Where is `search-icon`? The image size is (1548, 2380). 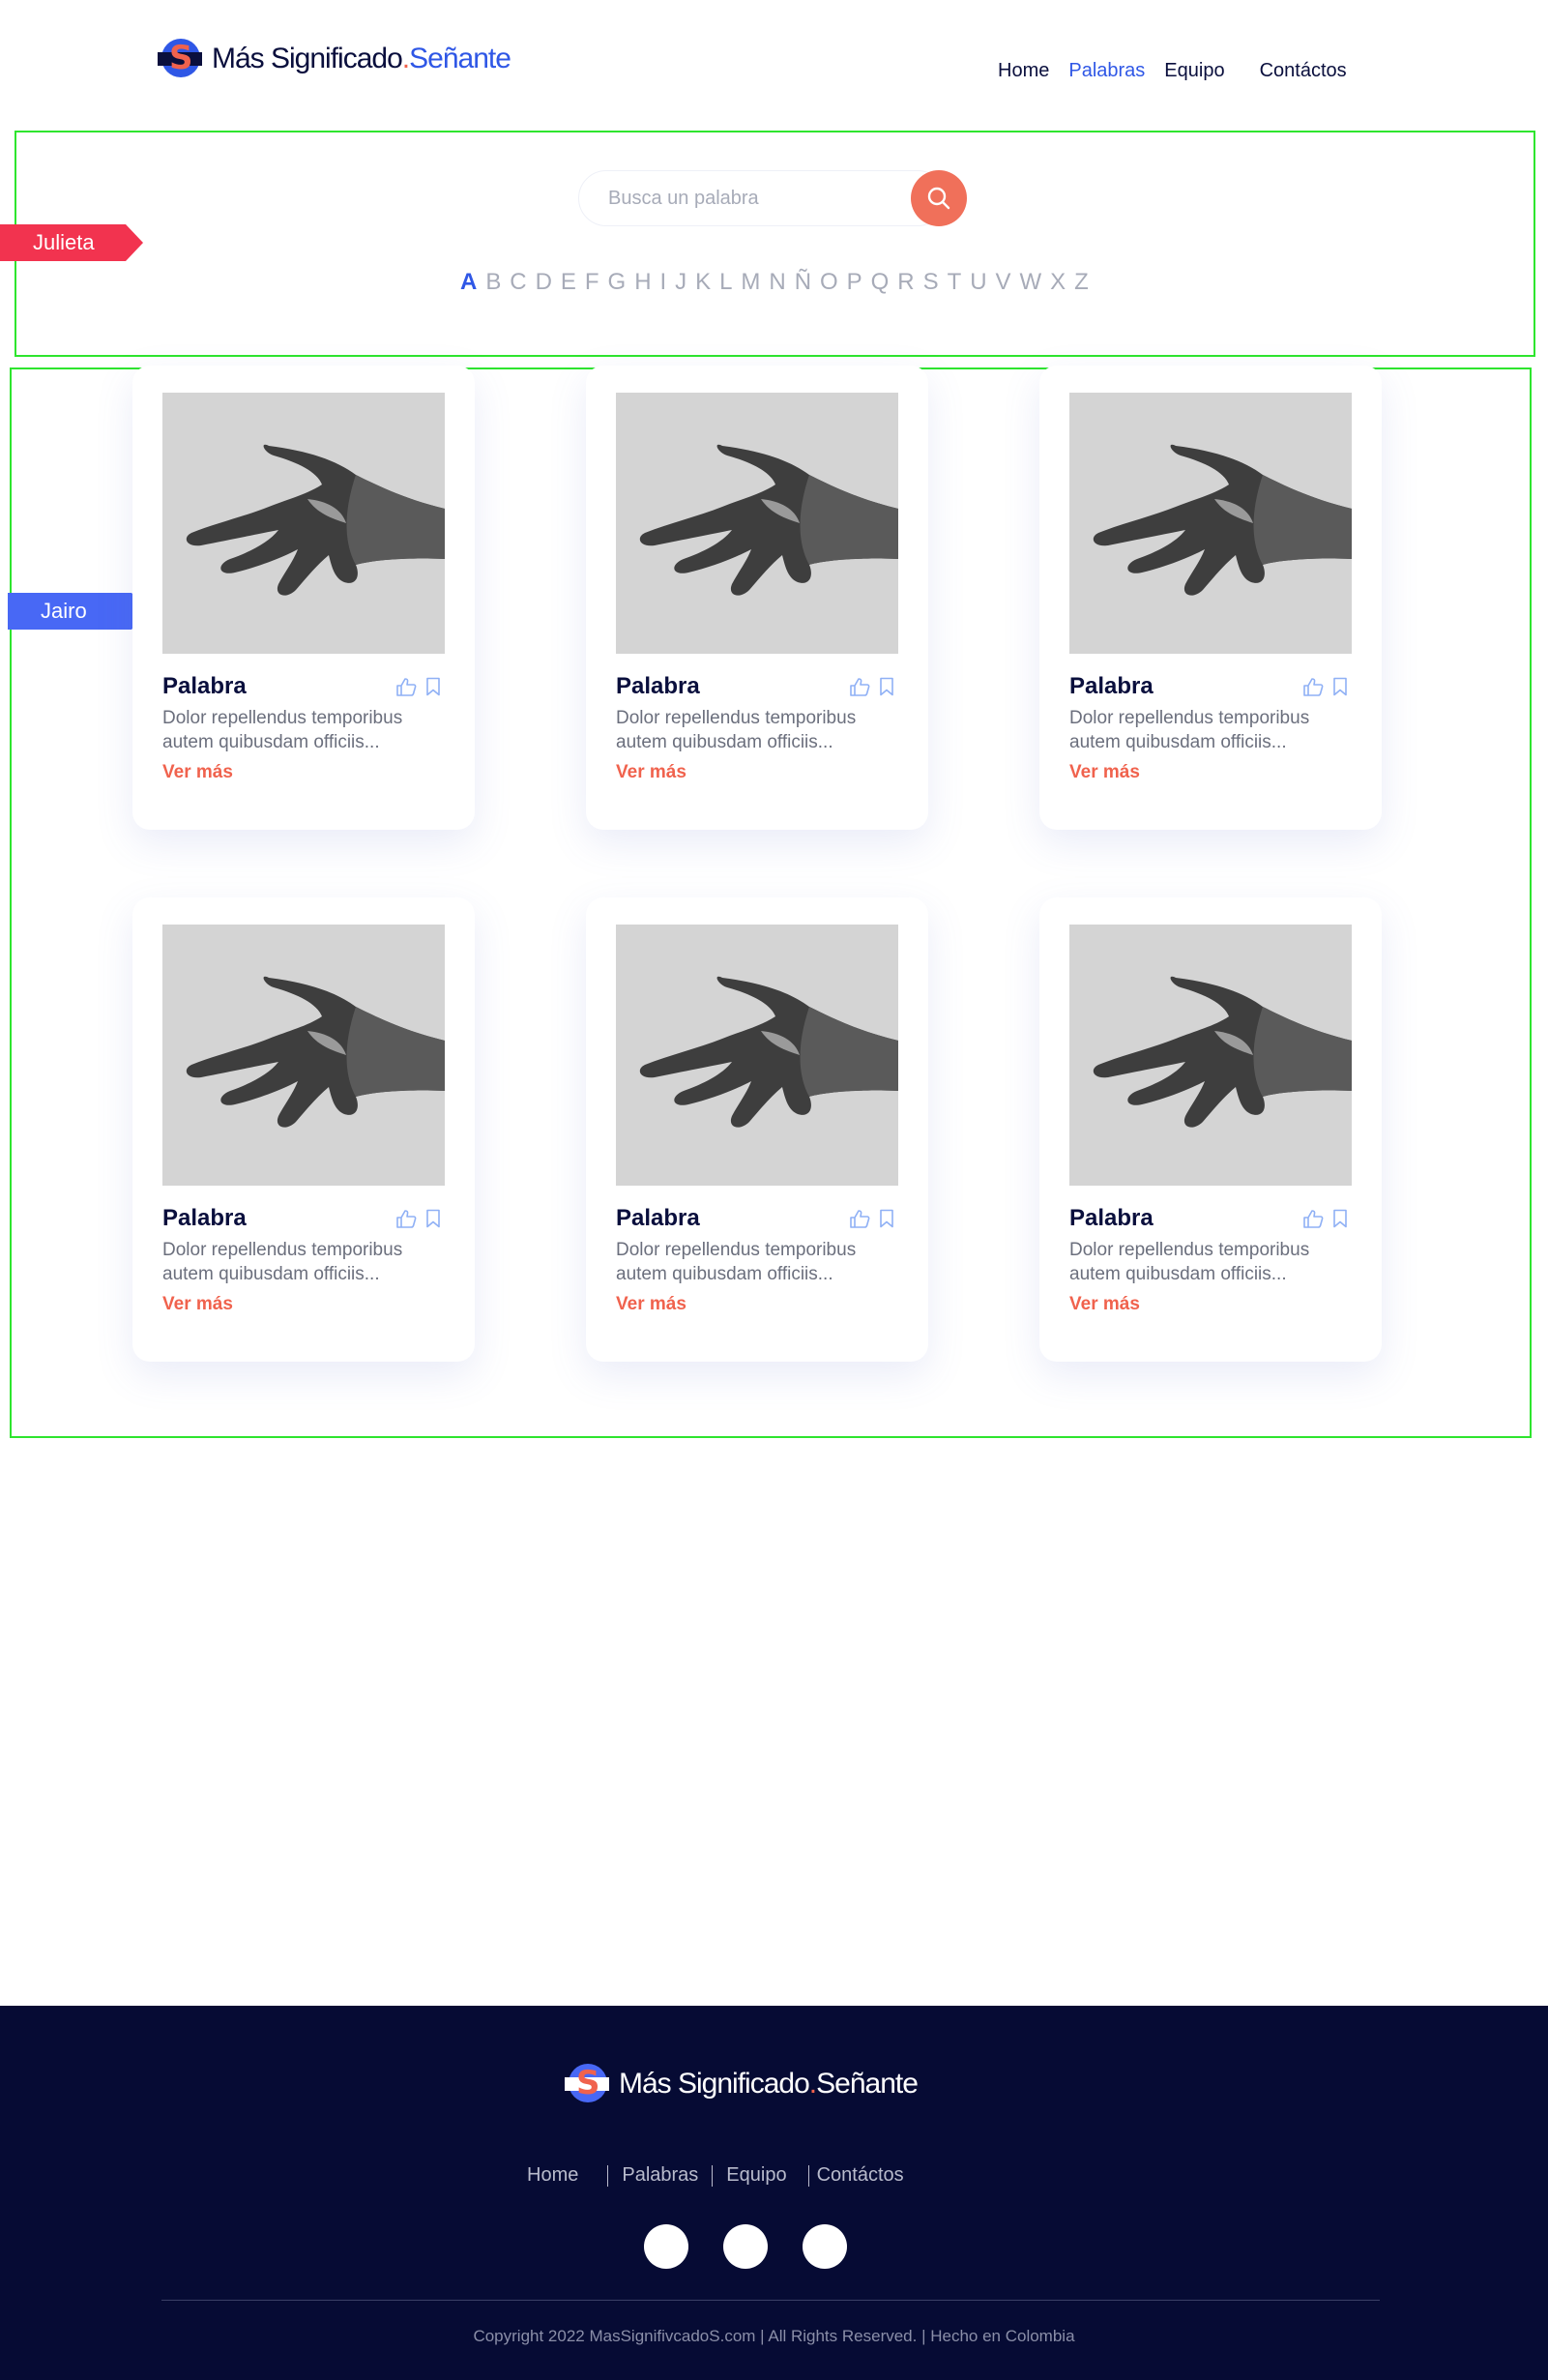
search-icon is located at coordinates (938, 198).